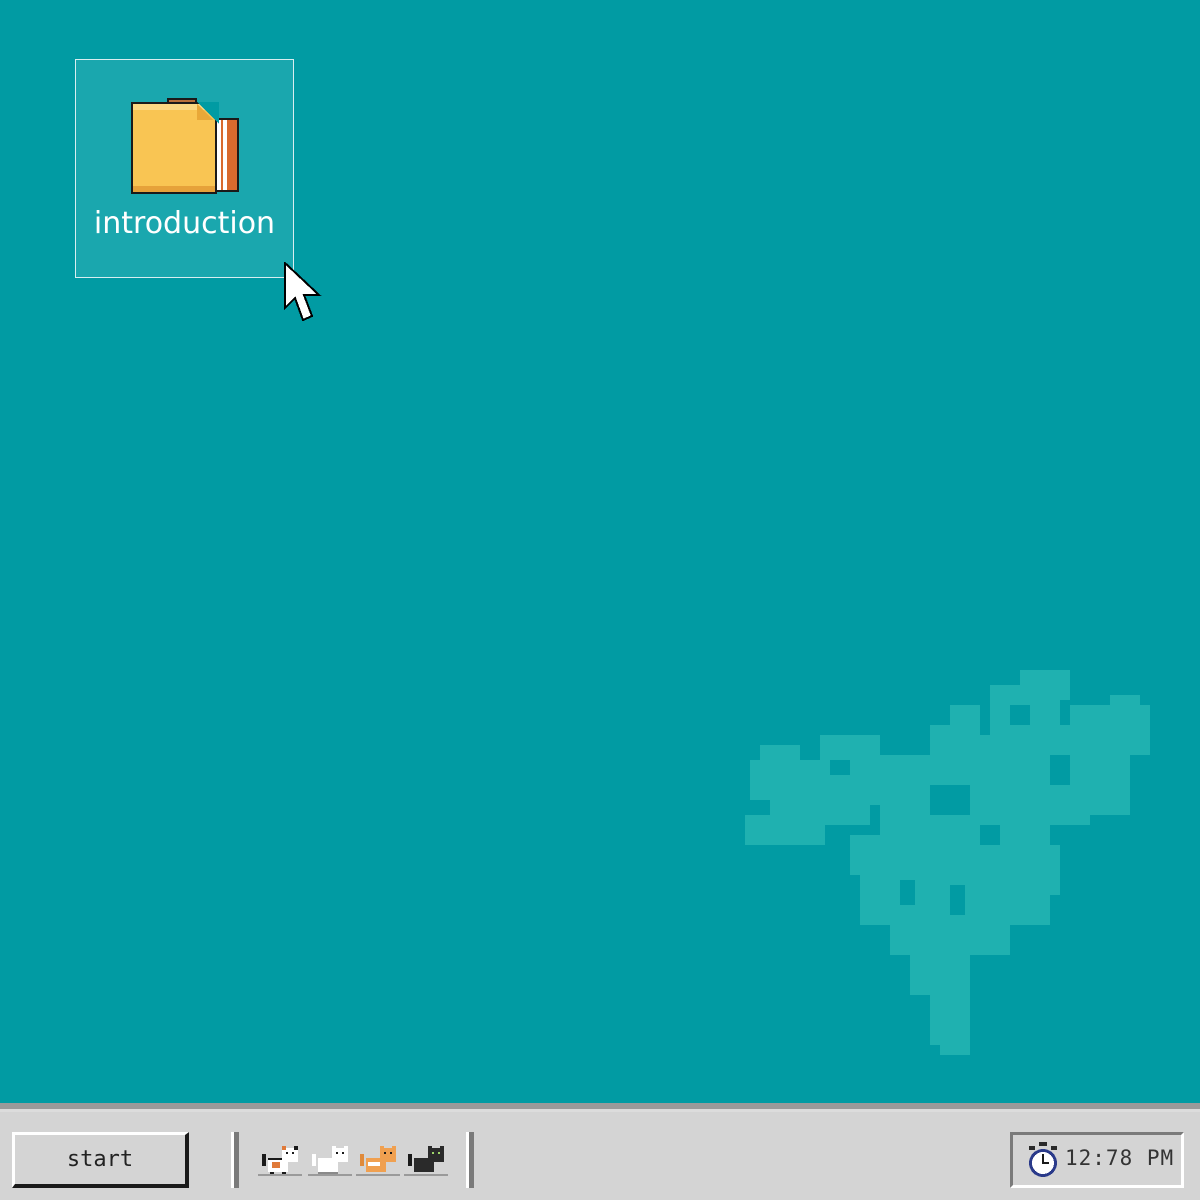 Image resolution: width=1200 pixels, height=1200 pixels. What do you see at coordinates (303, 292) in the screenshot?
I see `mouse-pointer-icon` at bounding box center [303, 292].